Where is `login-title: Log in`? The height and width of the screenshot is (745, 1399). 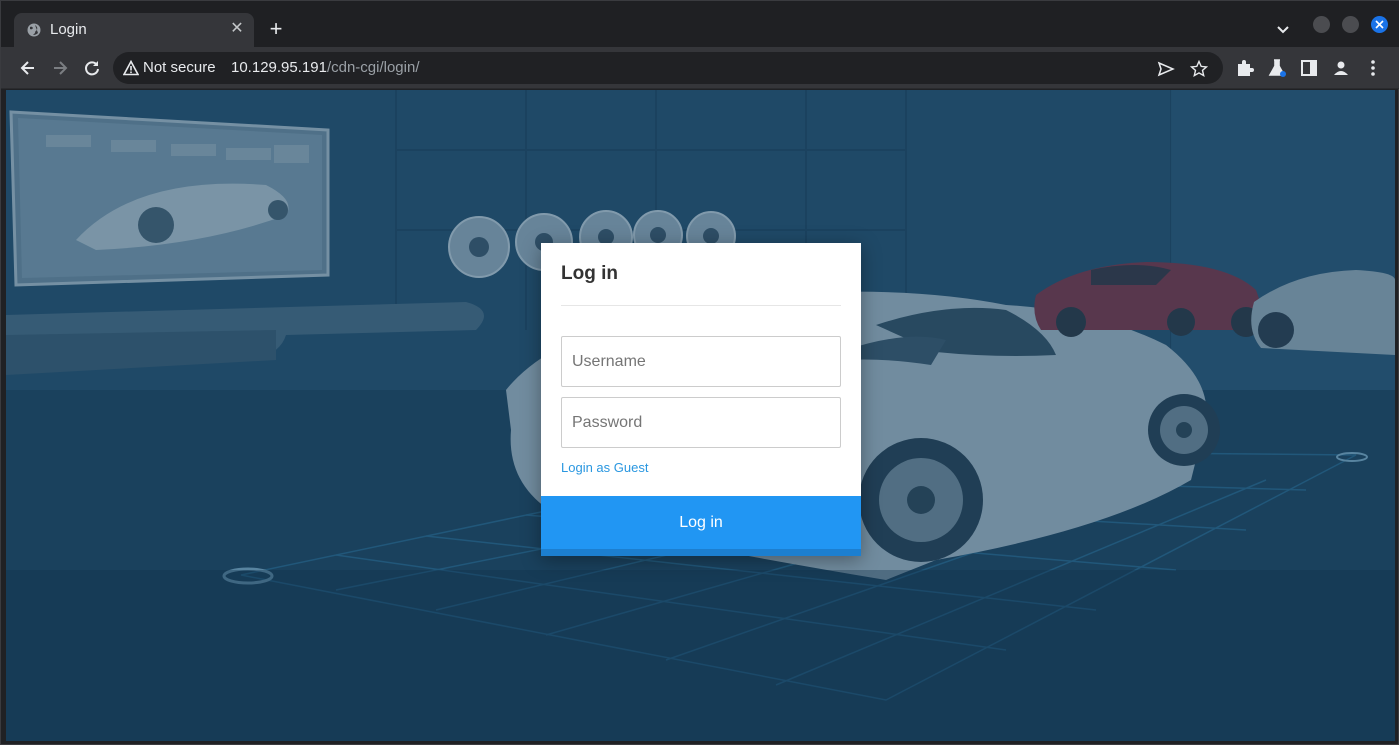 login-title: Log in is located at coordinates (589, 273).